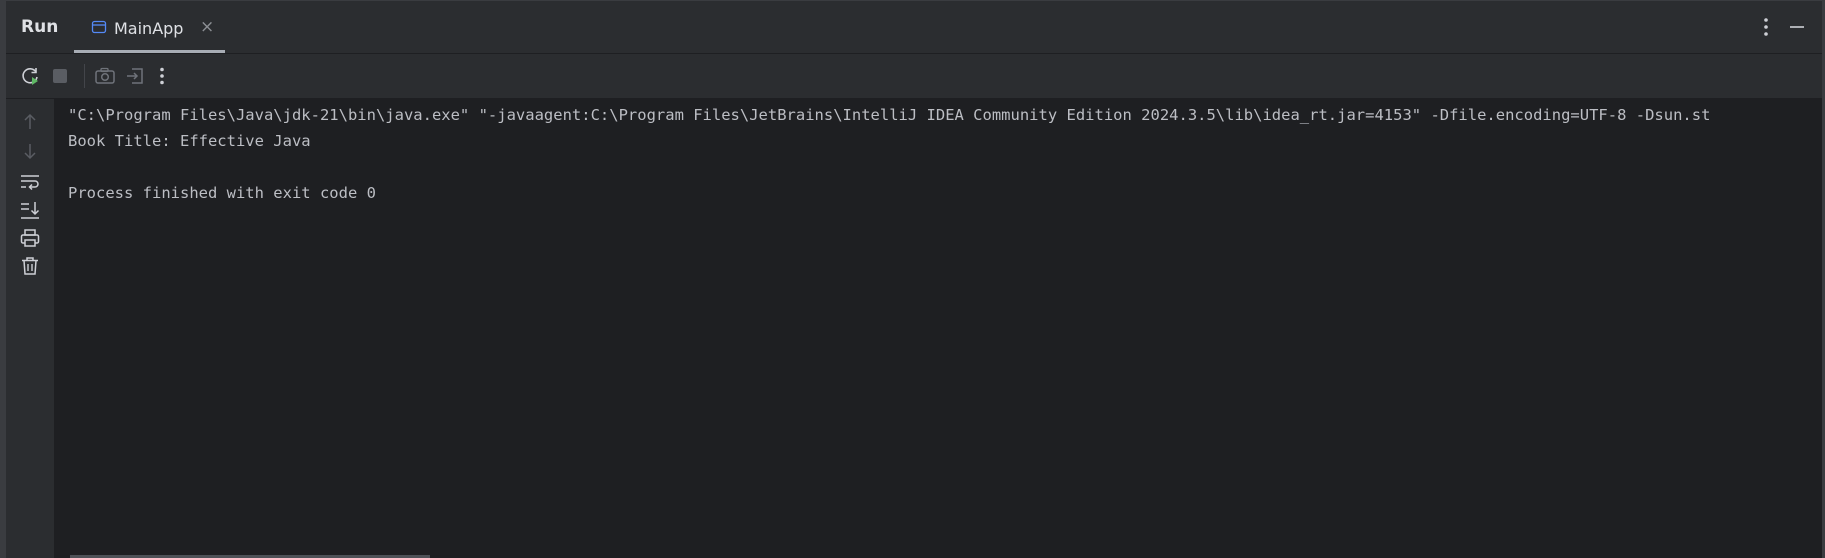 The width and height of the screenshot is (1825, 558). What do you see at coordinates (30, 266) in the screenshot?
I see `trash-icon` at bounding box center [30, 266].